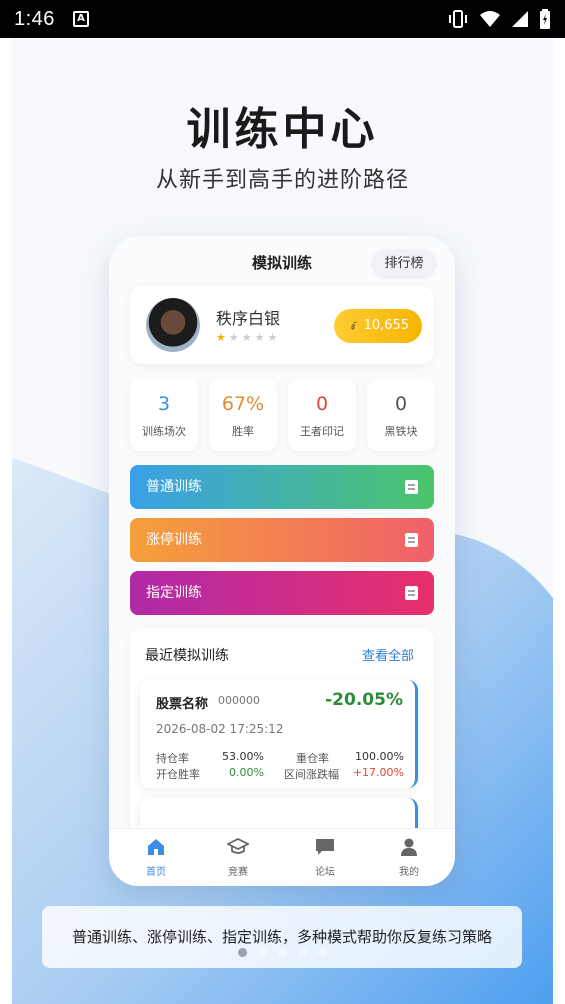 This screenshot has width=565, height=1004. Describe the element at coordinates (282, 261) in the screenshot. I see `phone-header: 模拟训练 排行榜` at that location.